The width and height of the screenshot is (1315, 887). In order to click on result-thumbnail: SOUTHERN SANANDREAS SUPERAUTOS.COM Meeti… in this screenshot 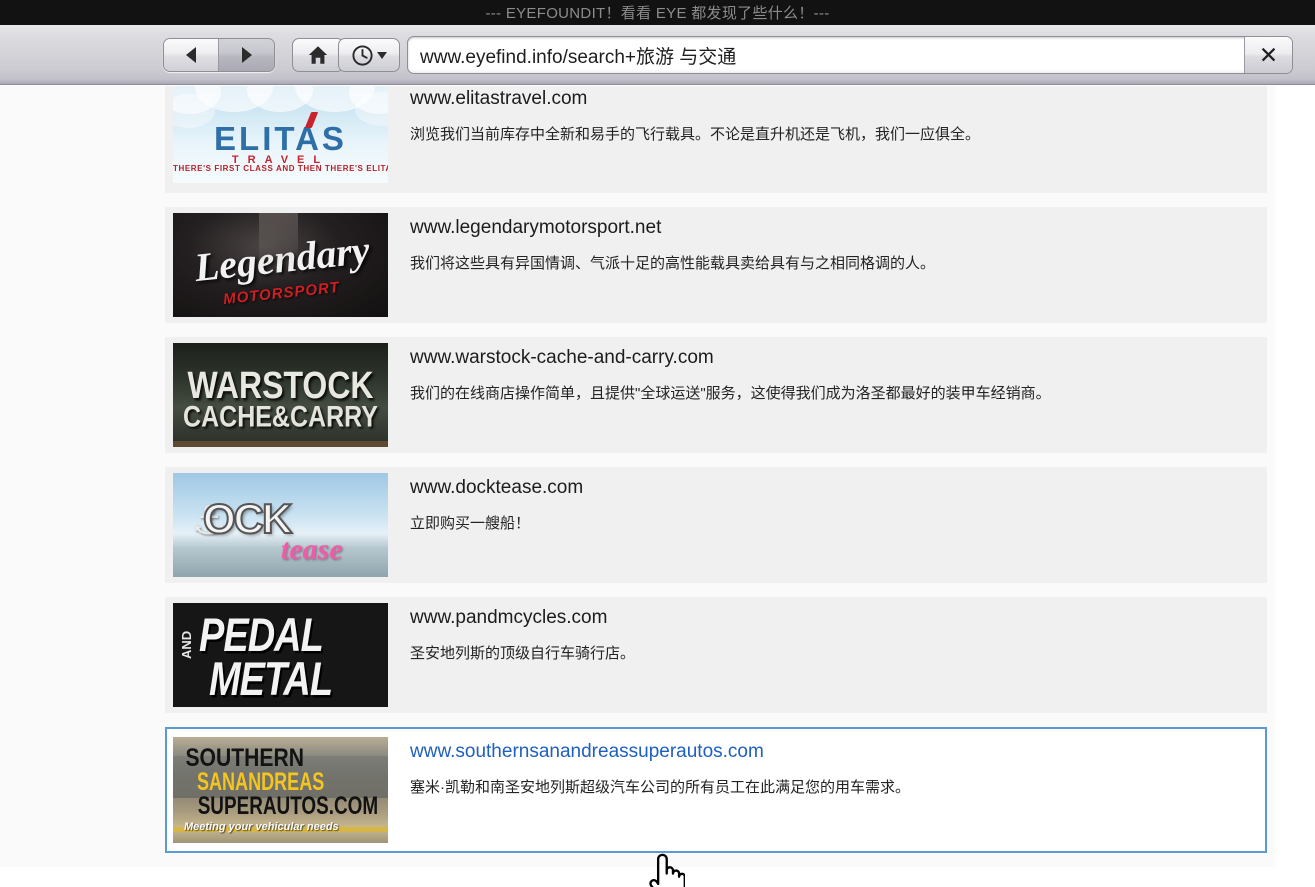, I will do `click(280, 790)`.